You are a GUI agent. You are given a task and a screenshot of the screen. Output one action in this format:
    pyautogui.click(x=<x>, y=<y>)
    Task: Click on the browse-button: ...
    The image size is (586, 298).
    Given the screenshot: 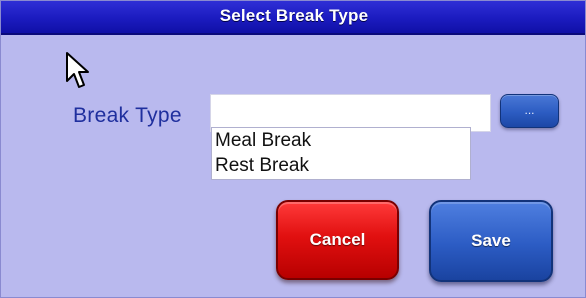 What is the action you would take?
    pyautogui.click(x=529, y=111)
    